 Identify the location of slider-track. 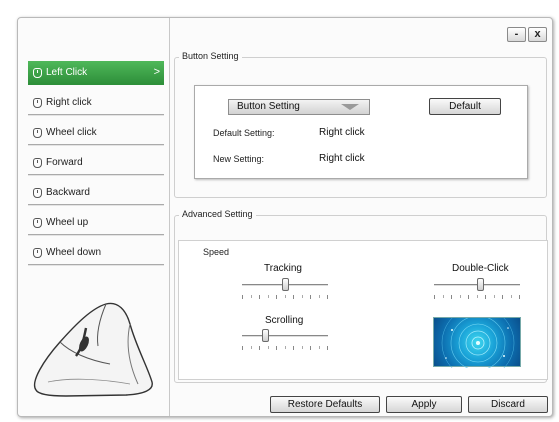
(285, 336).